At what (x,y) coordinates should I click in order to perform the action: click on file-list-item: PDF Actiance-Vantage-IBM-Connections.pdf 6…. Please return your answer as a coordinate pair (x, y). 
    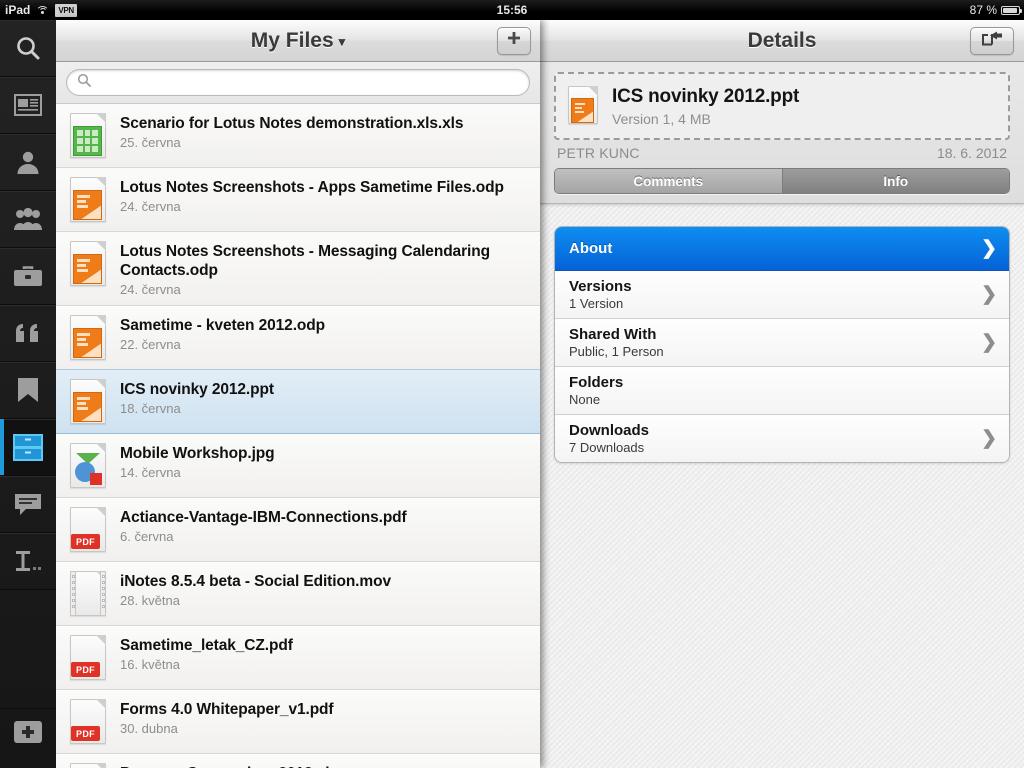
    Looking at the image, I should click on (298, 530).